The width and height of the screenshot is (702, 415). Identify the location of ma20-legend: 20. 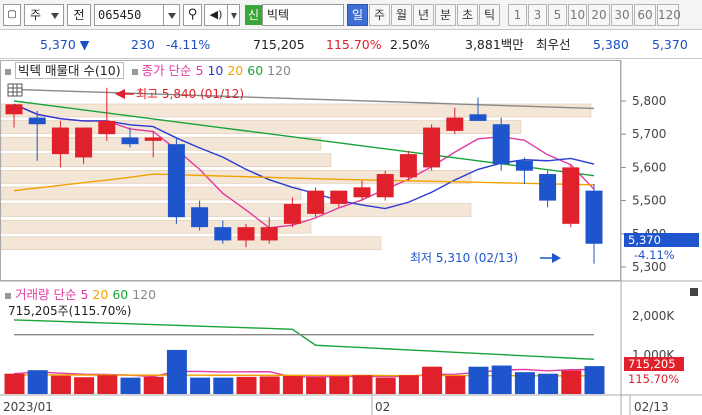
(235, 70).